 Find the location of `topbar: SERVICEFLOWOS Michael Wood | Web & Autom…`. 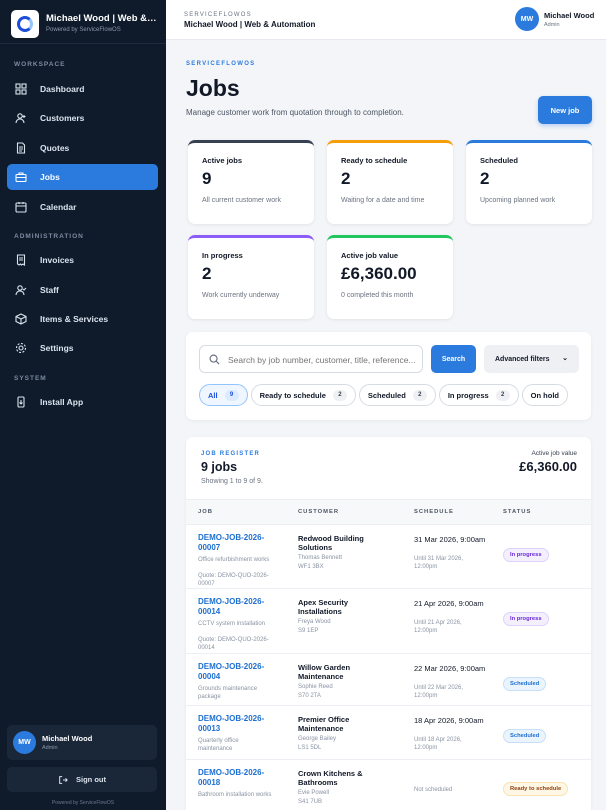

topbar: SERVICEFLOWOS Michael Wood | Web & Autom… is located at coordinates (386, 20).